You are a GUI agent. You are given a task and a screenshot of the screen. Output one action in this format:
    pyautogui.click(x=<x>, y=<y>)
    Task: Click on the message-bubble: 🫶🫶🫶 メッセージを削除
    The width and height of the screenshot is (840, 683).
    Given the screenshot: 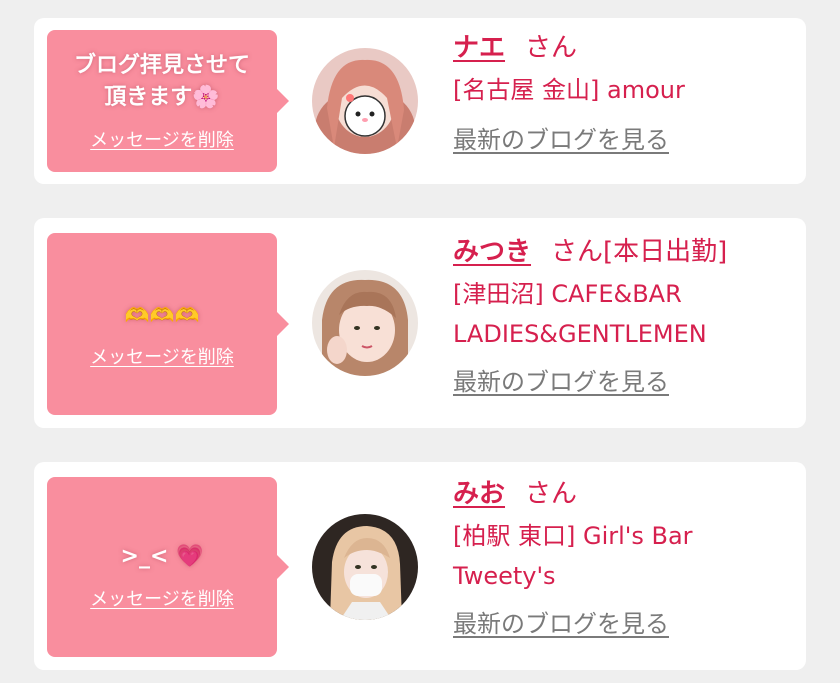 What is the action you would take?
    pyautogui.click(x=168, y=324)
    